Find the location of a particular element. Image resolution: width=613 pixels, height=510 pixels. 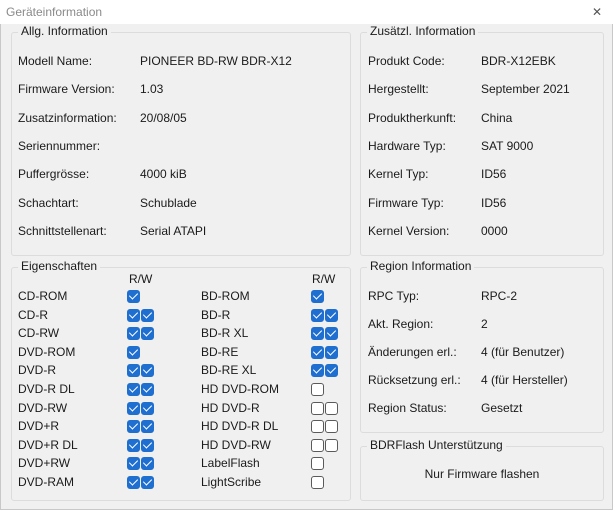

property-hd-dvd-rw-label: HD DVD-RW is located at coordinates (236, 444).